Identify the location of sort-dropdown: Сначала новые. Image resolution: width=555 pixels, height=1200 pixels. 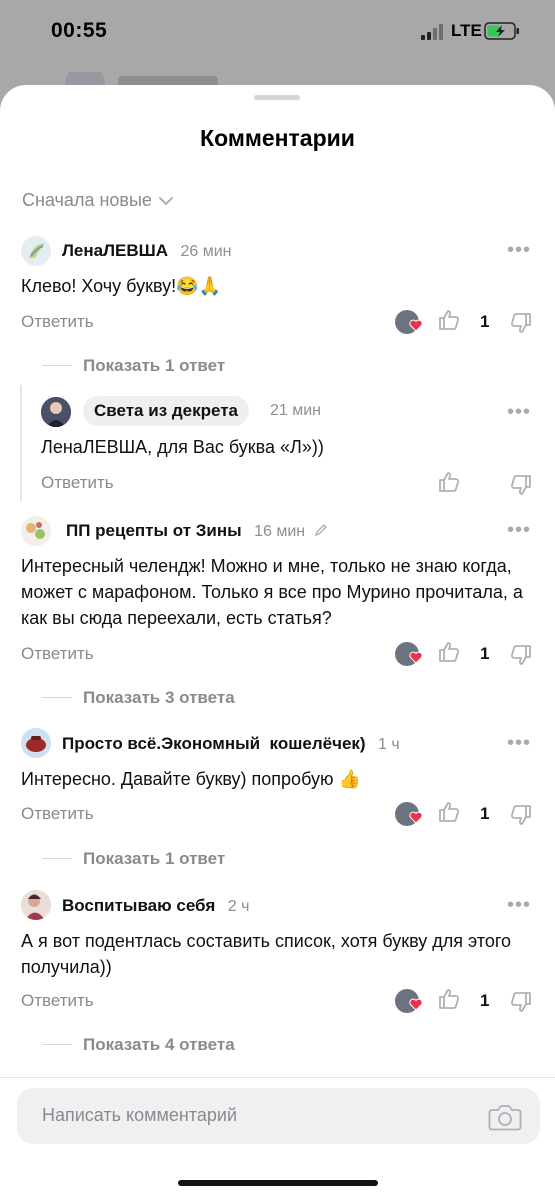
(98, 200).